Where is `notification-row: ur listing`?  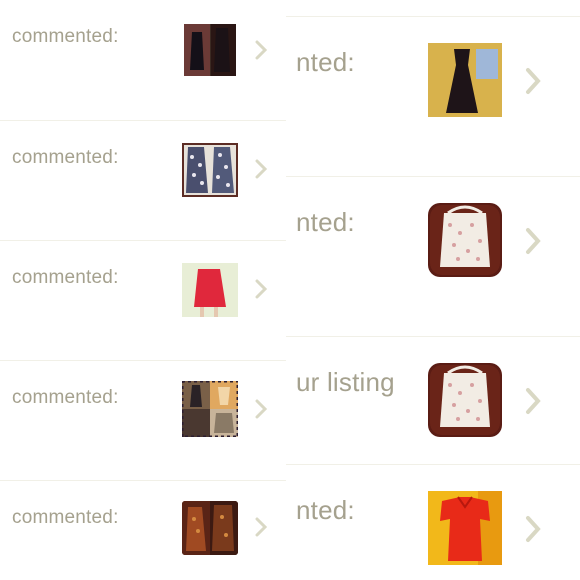 notification-row: ur listing is located at coordinates (433, 400).